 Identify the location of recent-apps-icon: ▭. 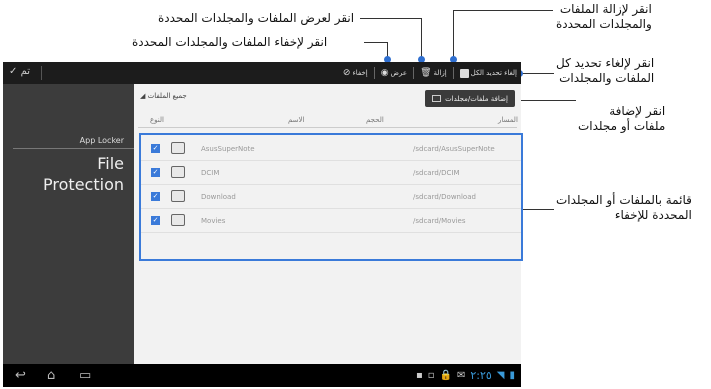
(85, 375).